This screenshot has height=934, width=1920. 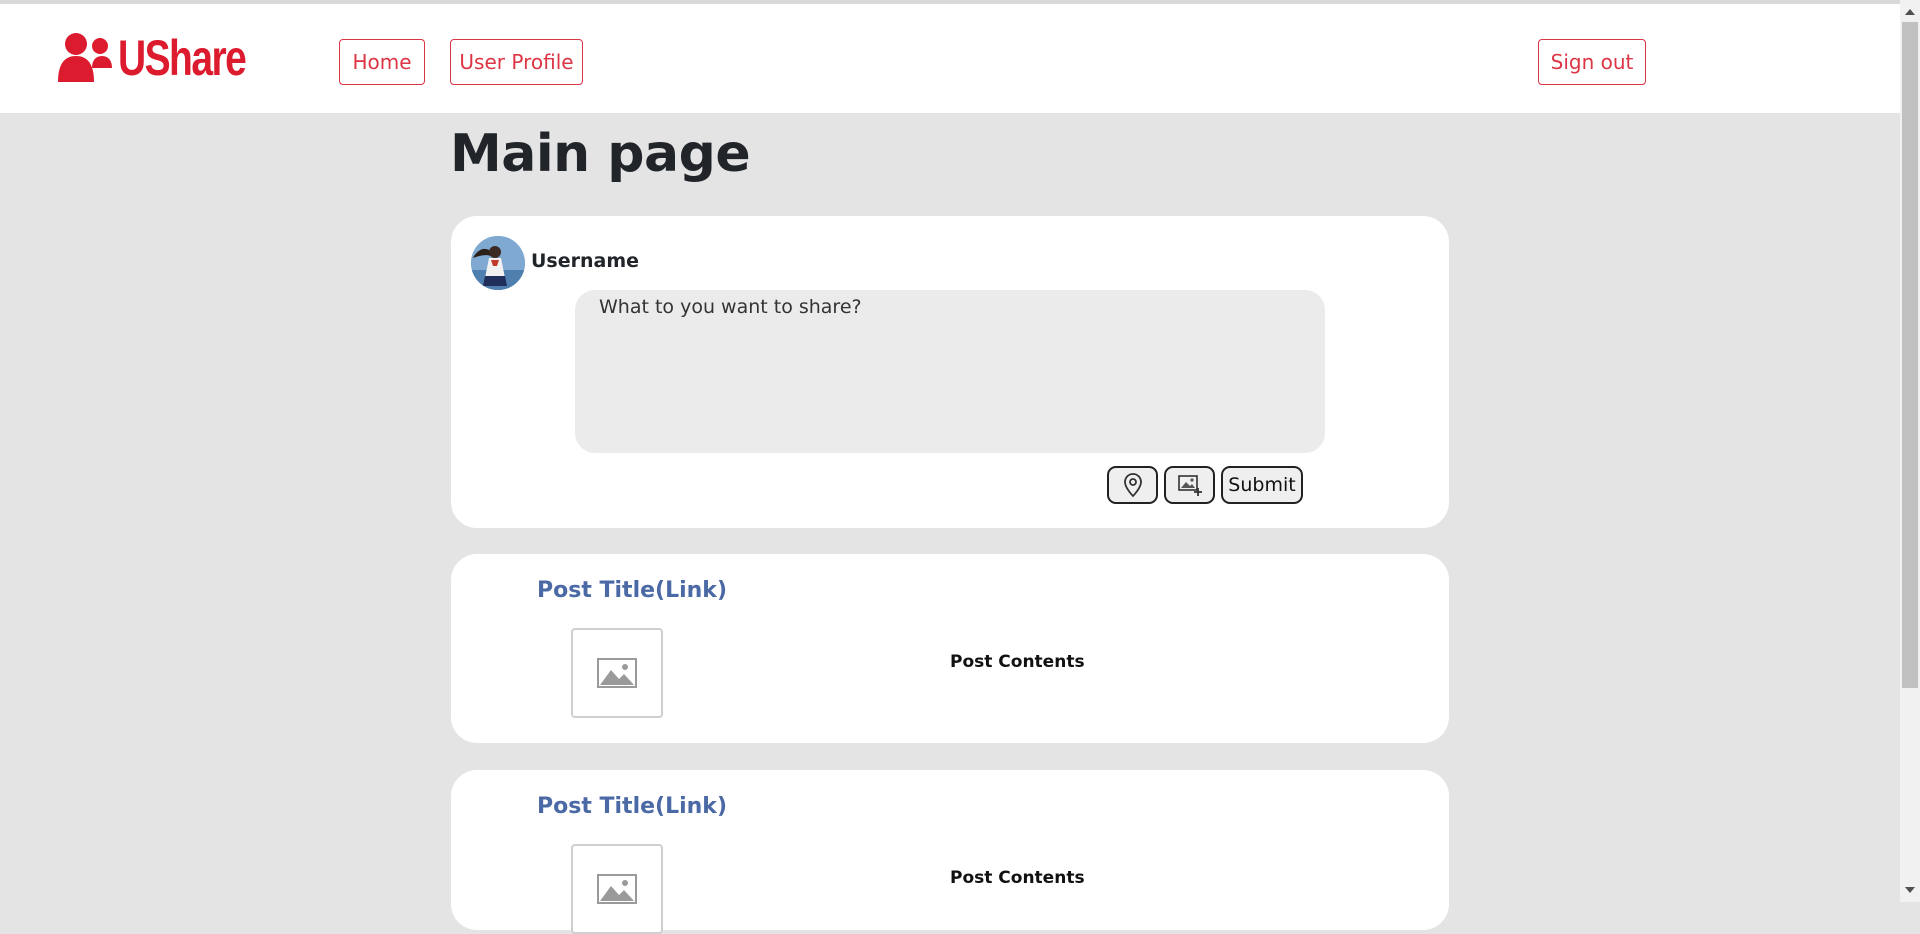 What do you see at coordinates (182, 58) in the screenshot?
I see `brand-name: UShare` at bounding box center [182, 58].